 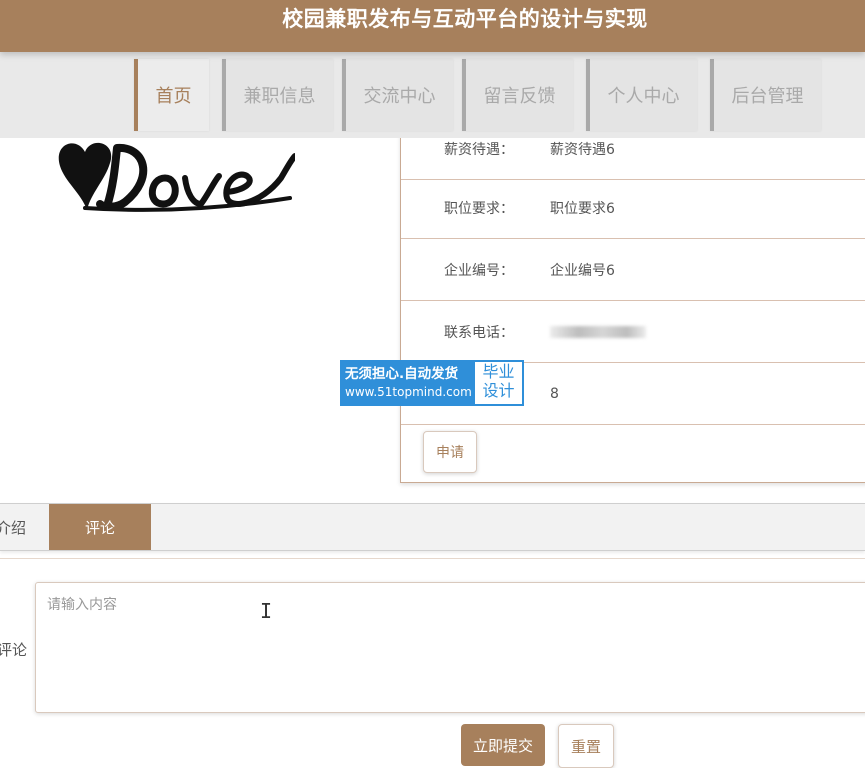 What do you see at coordinates (277, 95) in the screenshot?
I see `nav-item-jobs: 兼职信息` at bounding box center [277, 95].